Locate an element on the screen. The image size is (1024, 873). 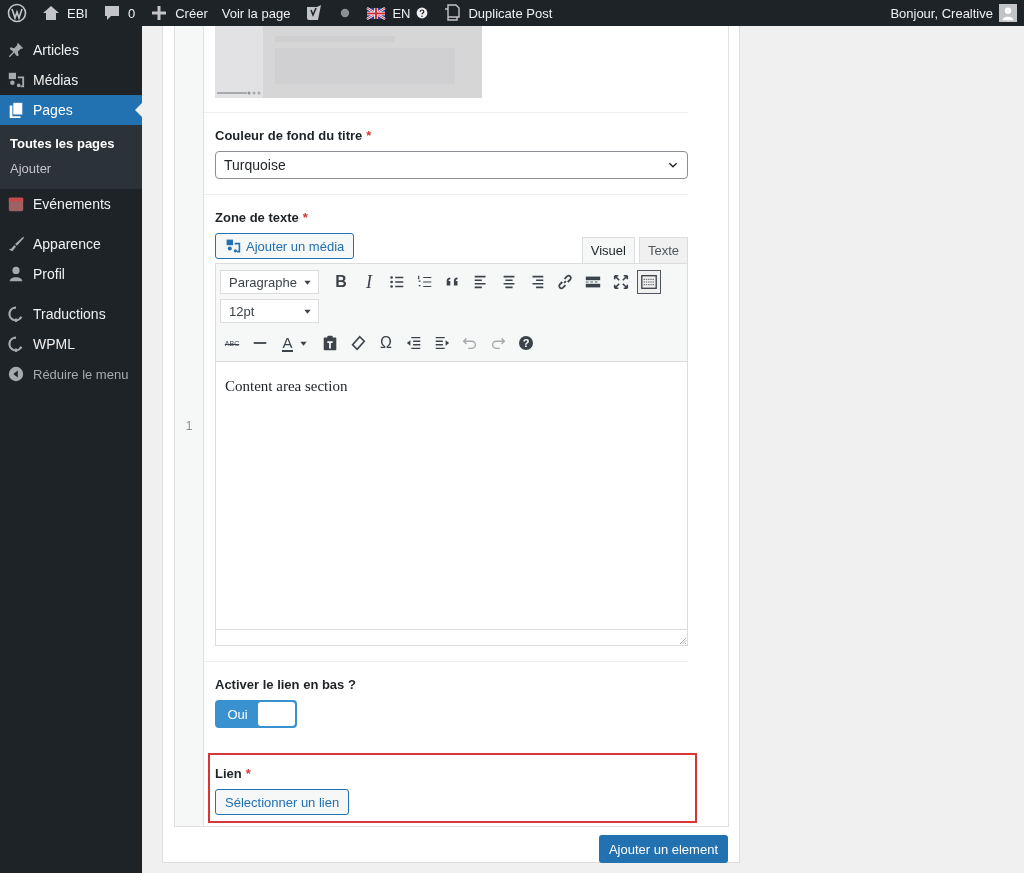
sidebar-item: Médias is located at coordinates (71, 80).